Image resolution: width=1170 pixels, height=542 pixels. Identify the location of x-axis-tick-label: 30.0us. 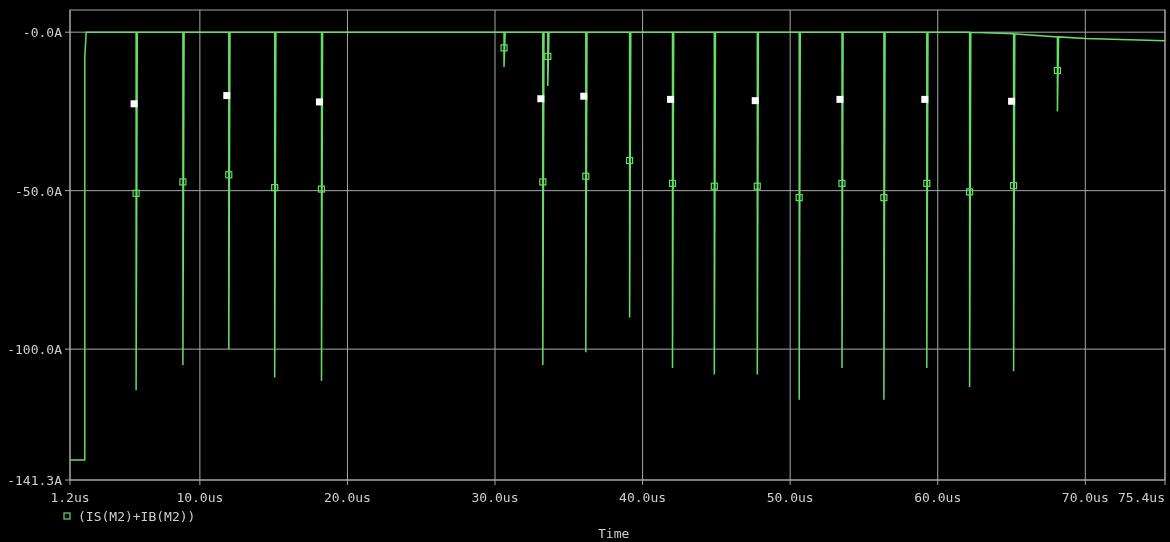
(495, 497).